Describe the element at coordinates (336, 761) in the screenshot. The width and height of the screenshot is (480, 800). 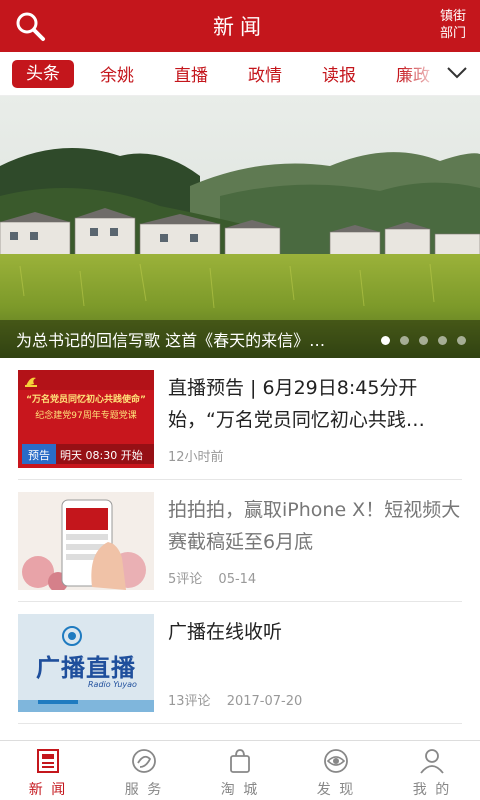
I see `discover-eye-icon` at that location.